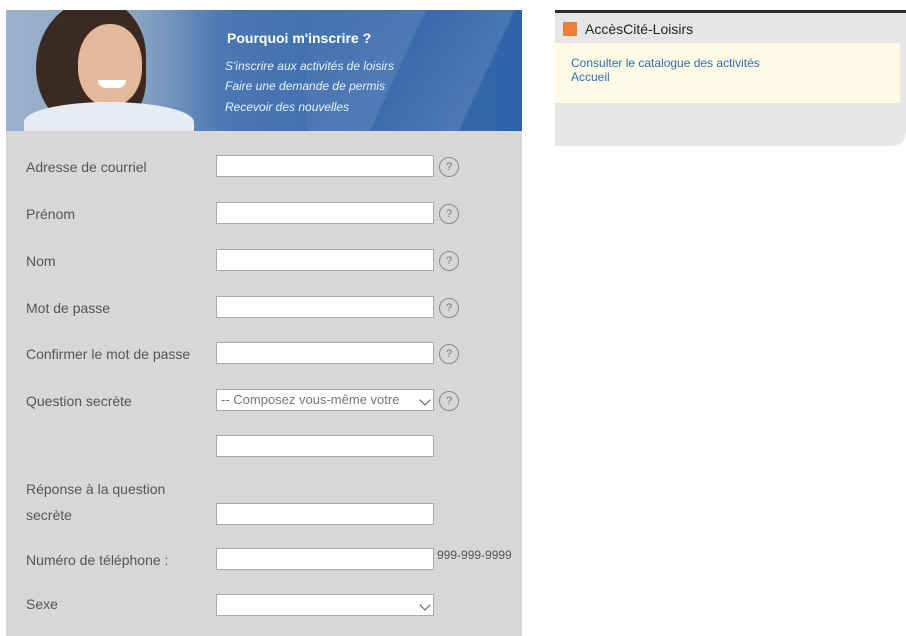 The width and height of the screenshot is (906, 636). Describe the element at coordinates (474, 555) in the screenshot. I see `phone-format-hint: 999-999-9999` at that location.